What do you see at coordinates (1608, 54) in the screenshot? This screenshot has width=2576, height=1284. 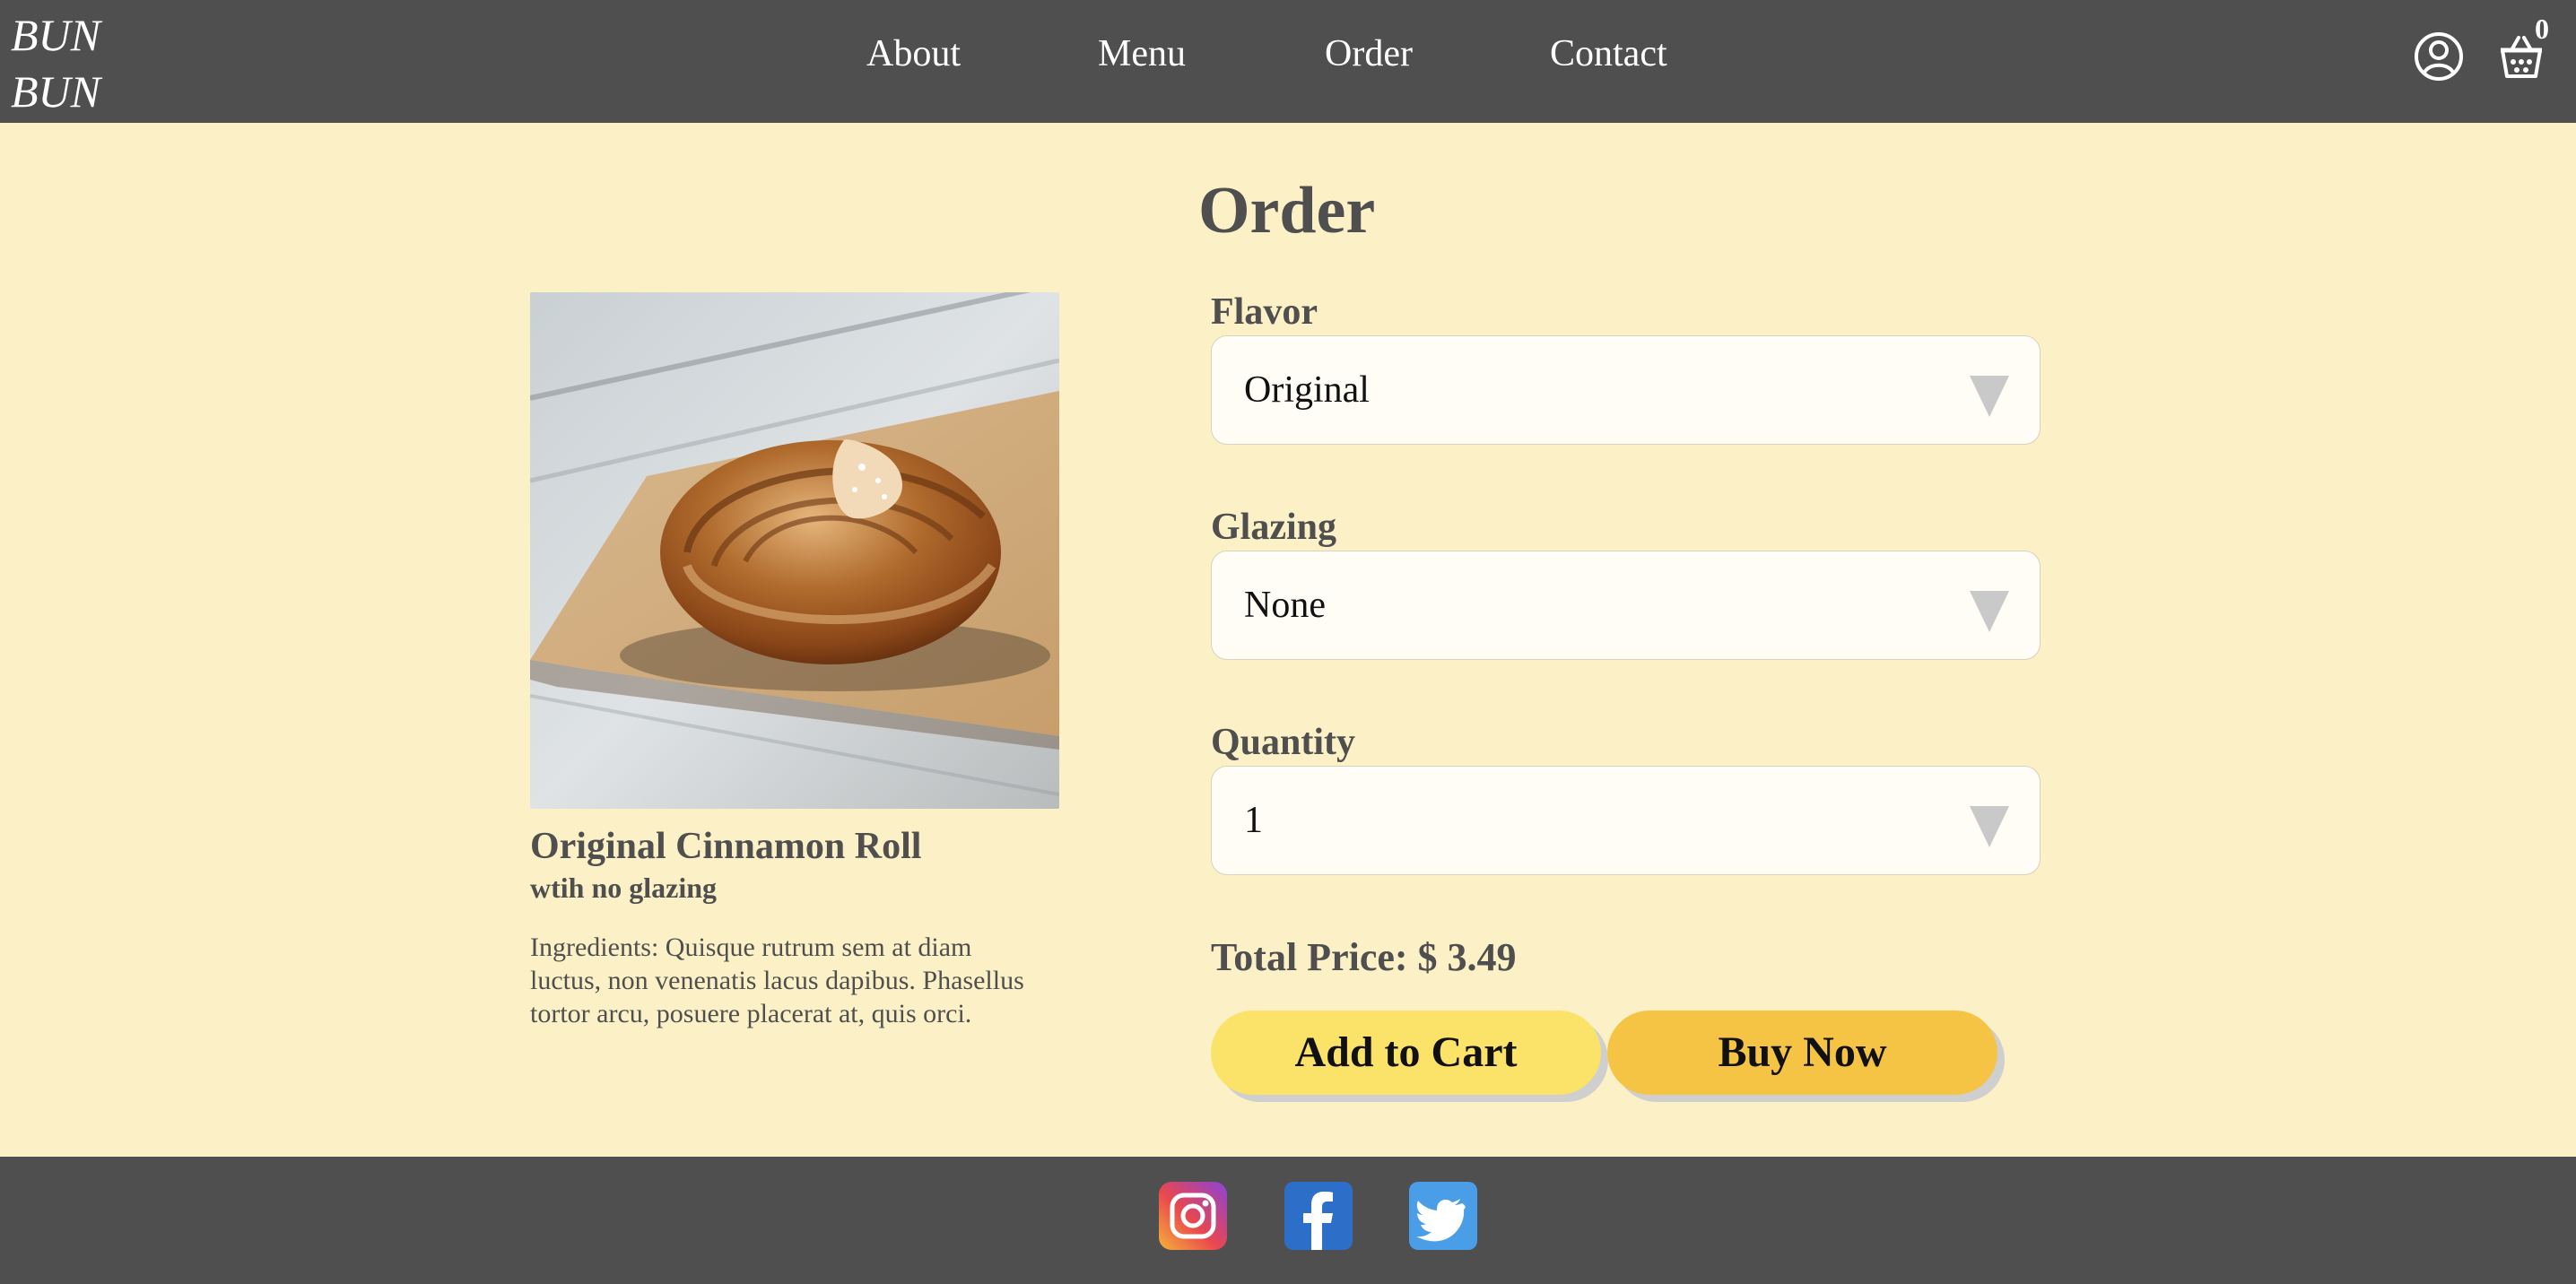 I see `nav-contact: Contact` at bounding box center [1608, 54].